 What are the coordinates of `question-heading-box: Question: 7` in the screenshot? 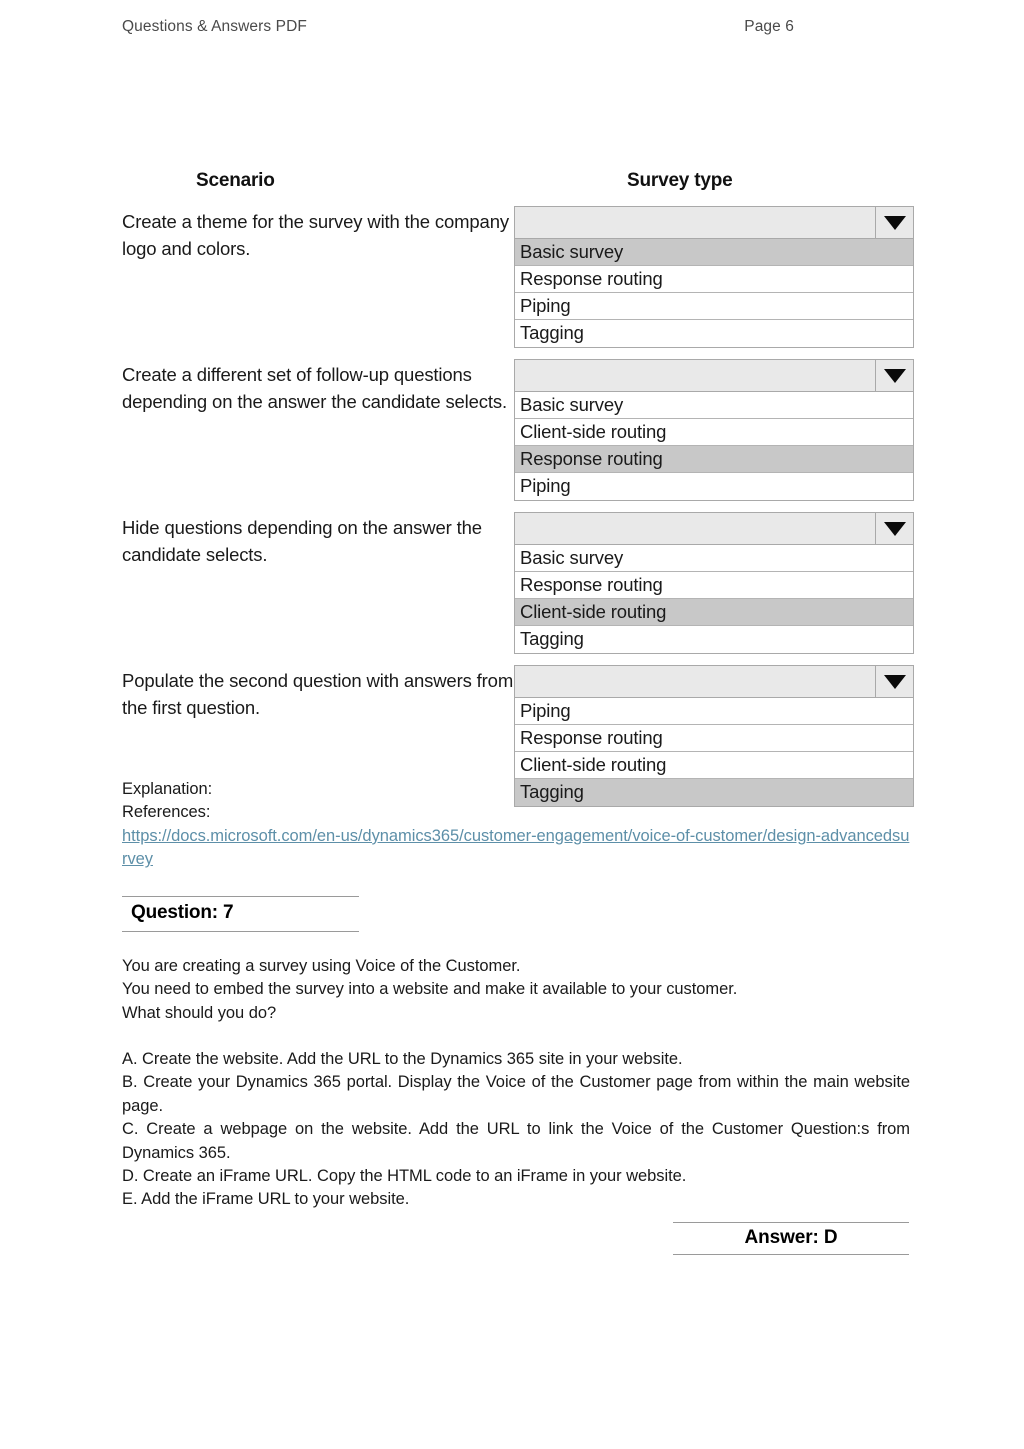 It's located at (240, 913).